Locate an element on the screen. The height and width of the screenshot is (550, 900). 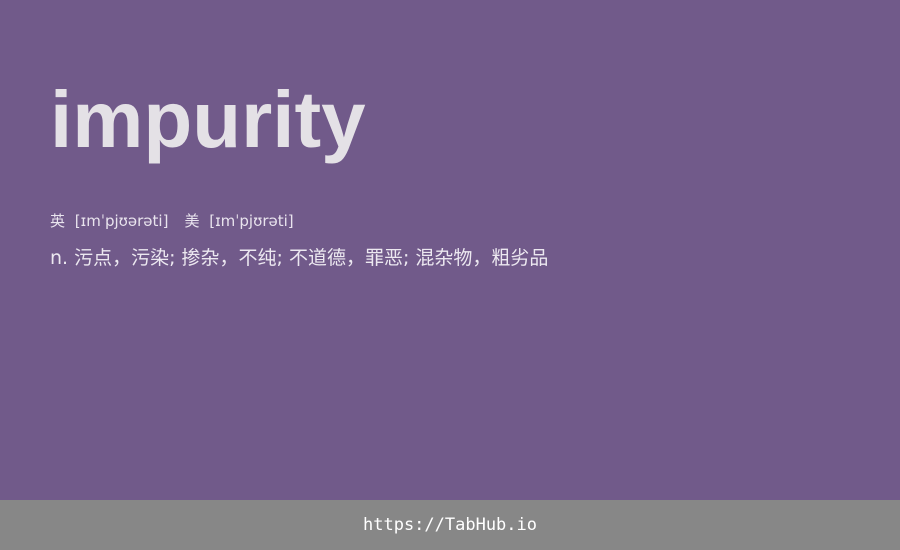
footer-bar: https://TabHub.io is located at coordinates (450, 525).